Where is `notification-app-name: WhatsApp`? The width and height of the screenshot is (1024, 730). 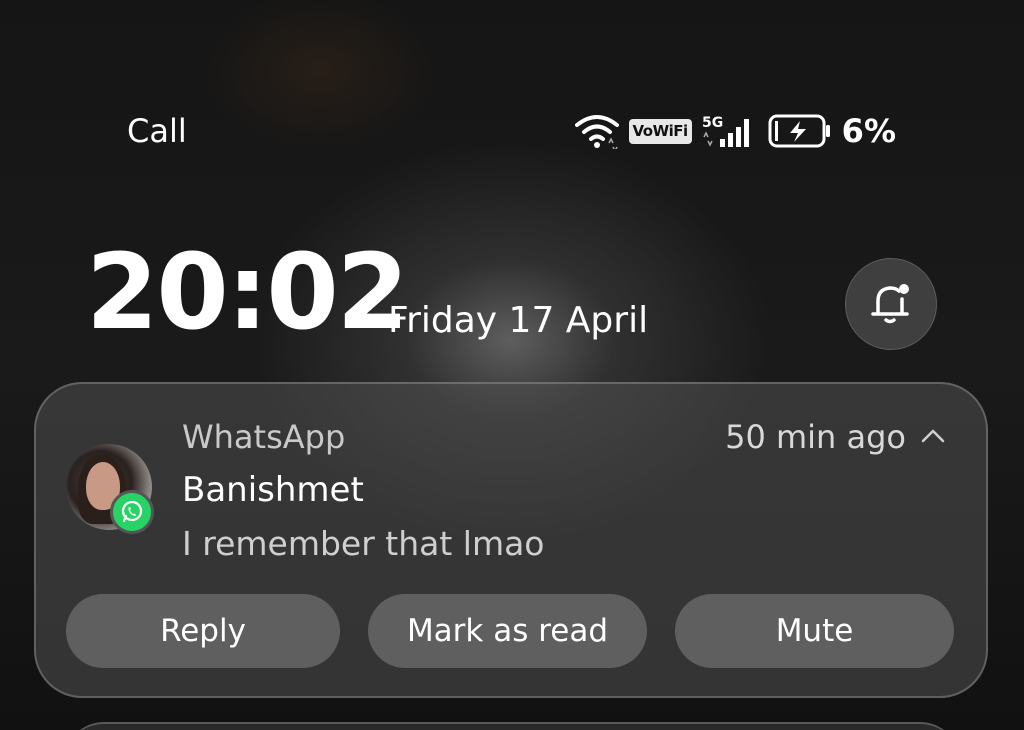
notification-app-name: WhatsApp is located at coordinates (264, 437).